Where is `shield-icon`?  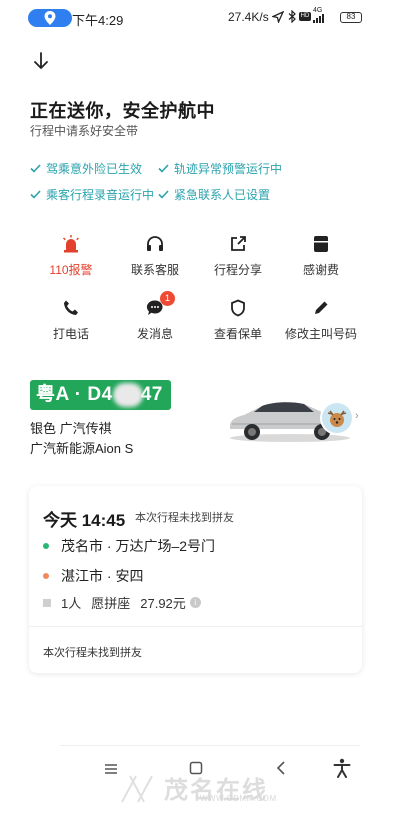 shield-icon is located at coordinates (238, 308).